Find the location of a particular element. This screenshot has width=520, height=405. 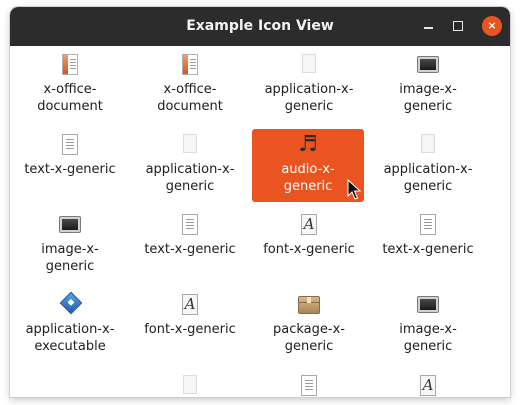

icon-item: package-x- generic is located at coordinates (309, 324).